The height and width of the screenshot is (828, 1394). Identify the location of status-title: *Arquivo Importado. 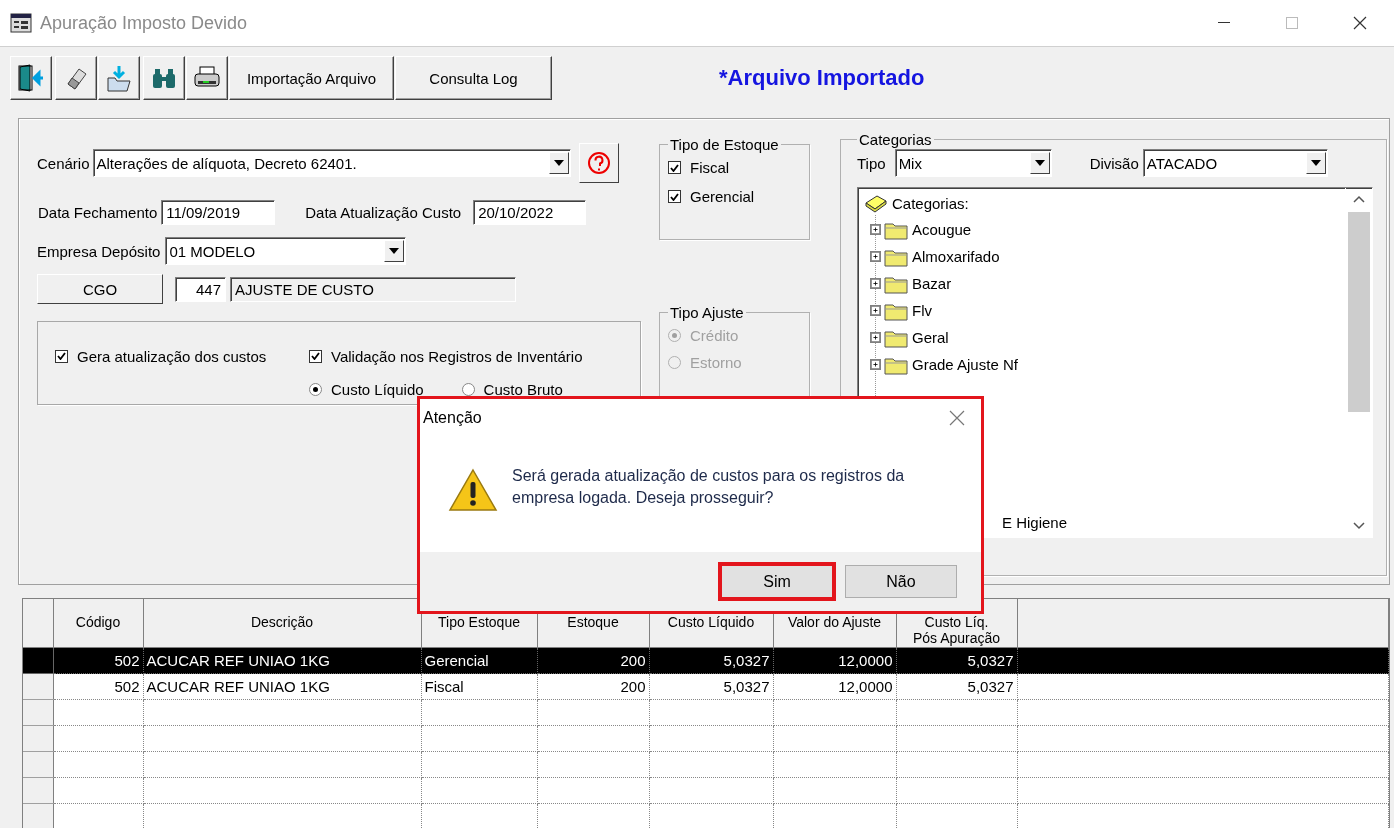
(822, 78).